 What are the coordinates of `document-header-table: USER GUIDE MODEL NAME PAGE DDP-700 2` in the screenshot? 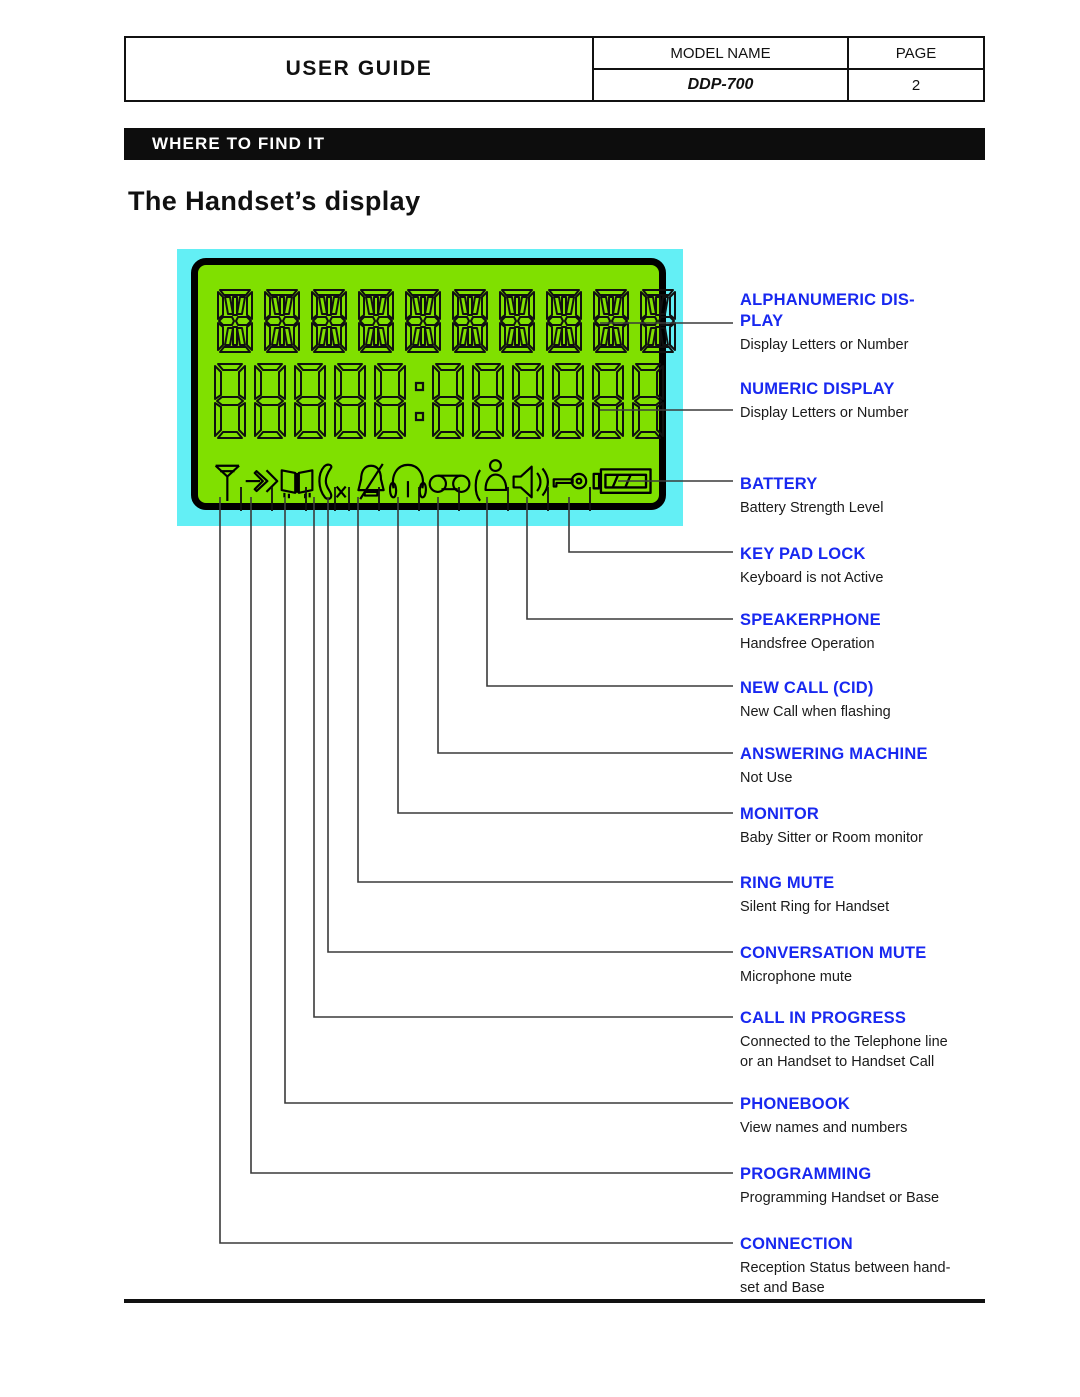 It's located at (554, 69).